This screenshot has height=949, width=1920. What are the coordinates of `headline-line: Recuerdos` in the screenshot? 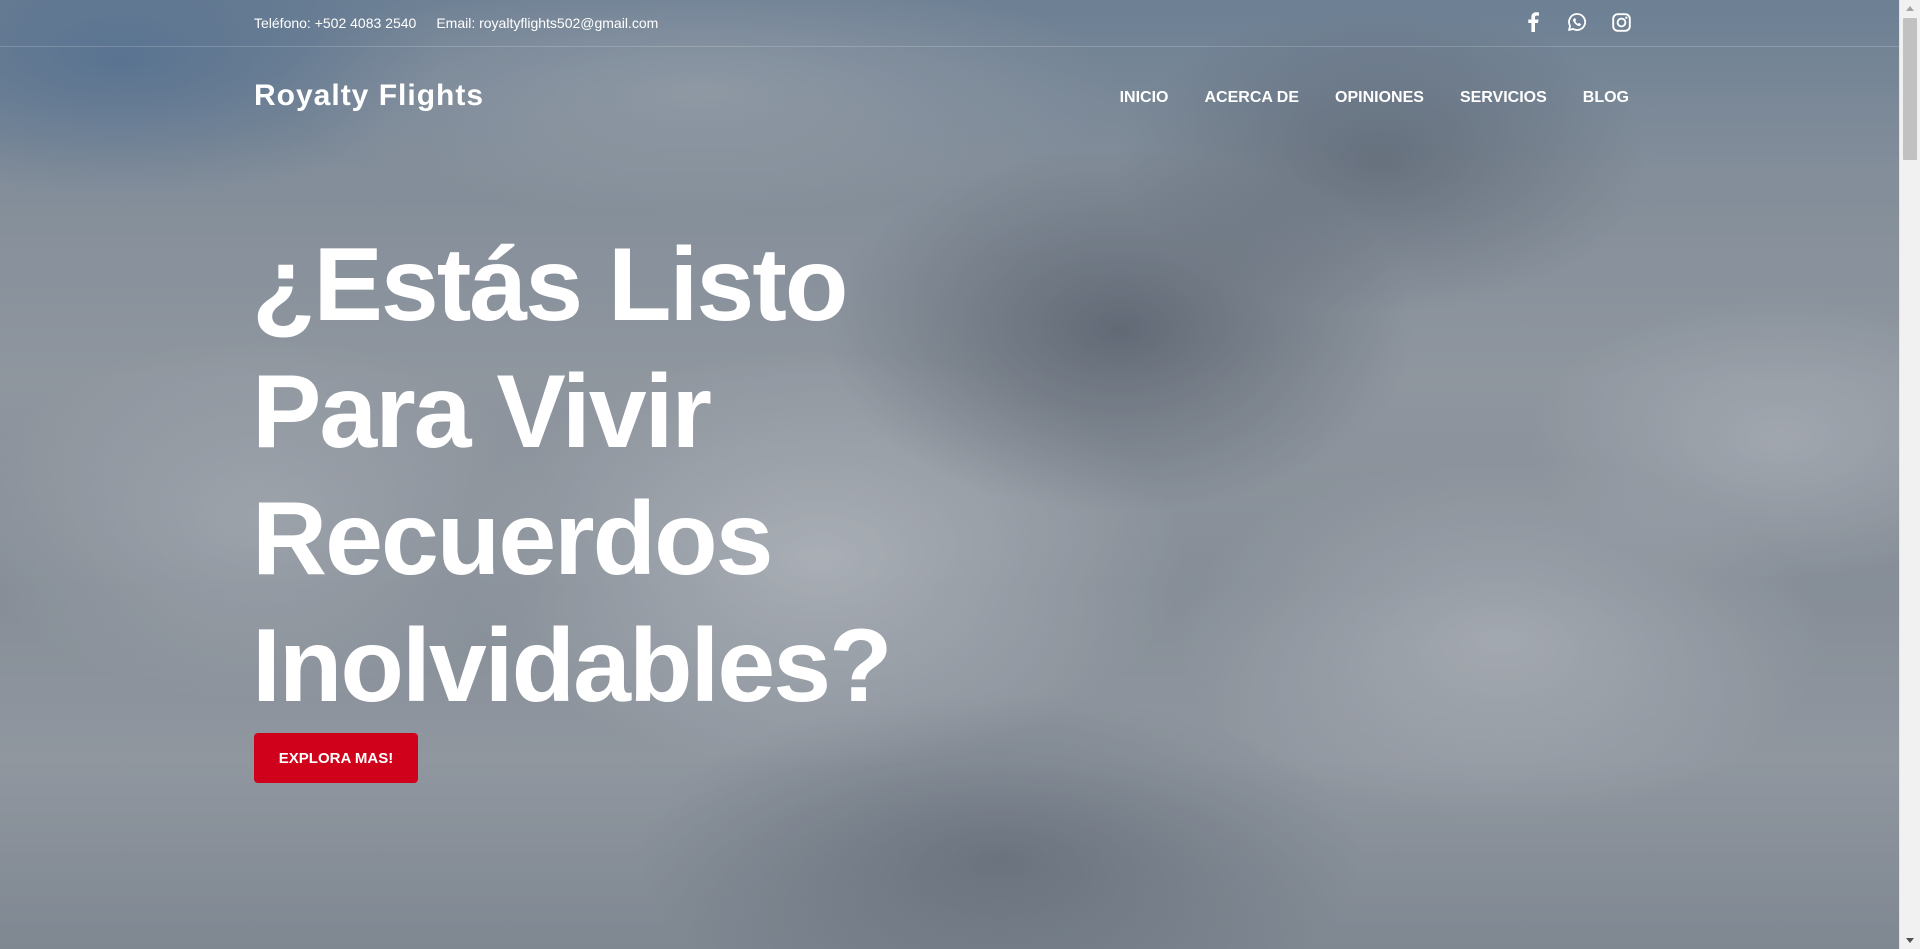 It's located at (513, 539).